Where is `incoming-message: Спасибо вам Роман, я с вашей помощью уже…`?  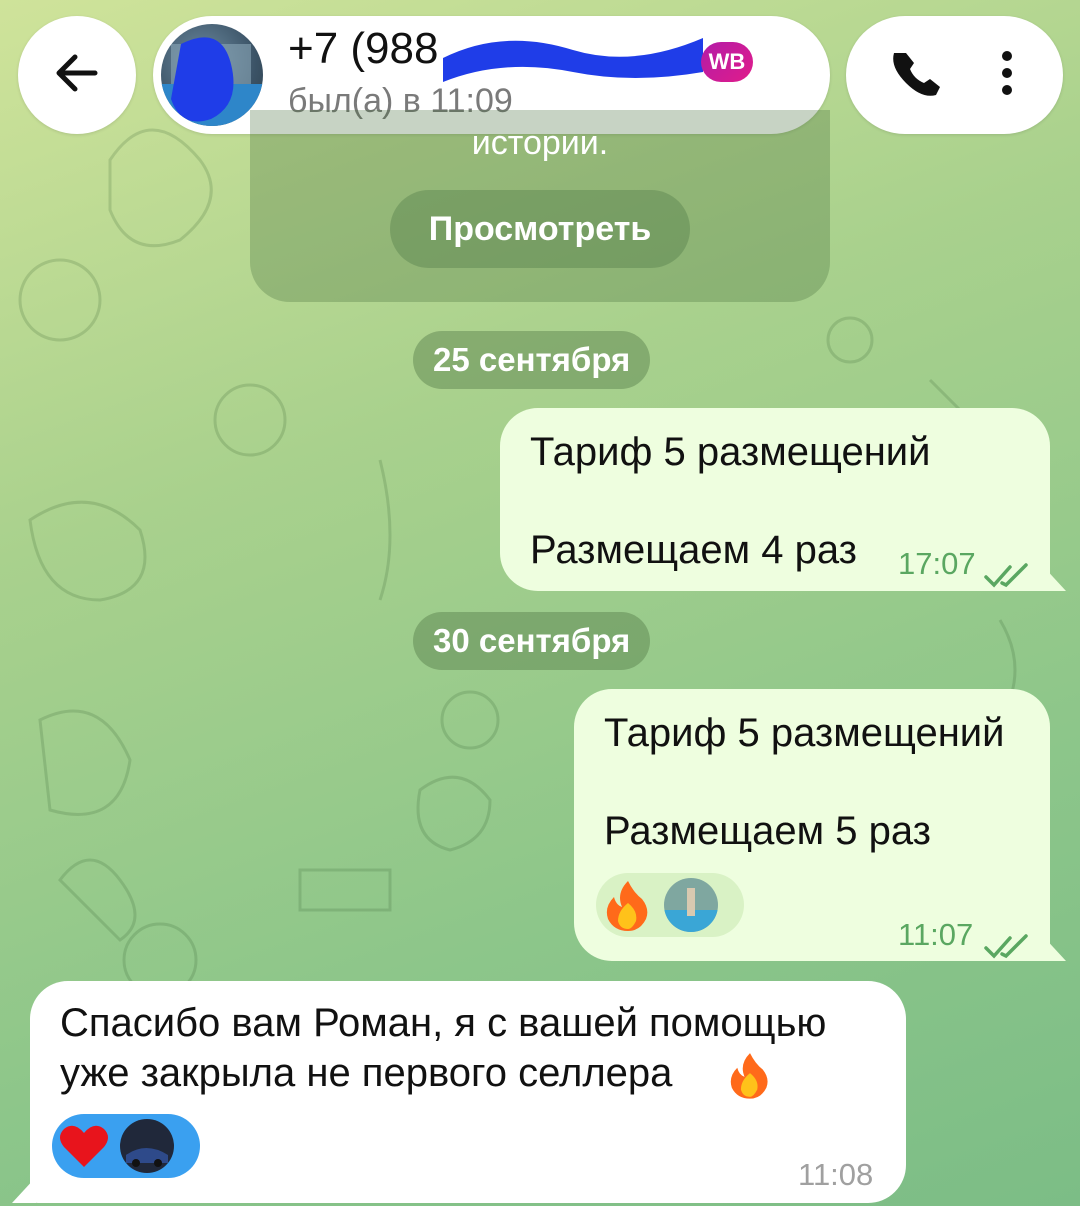
incoming-message: Спасибо вам Роман, я с вашей помощью уже… is located at coordinates (468, 1092).